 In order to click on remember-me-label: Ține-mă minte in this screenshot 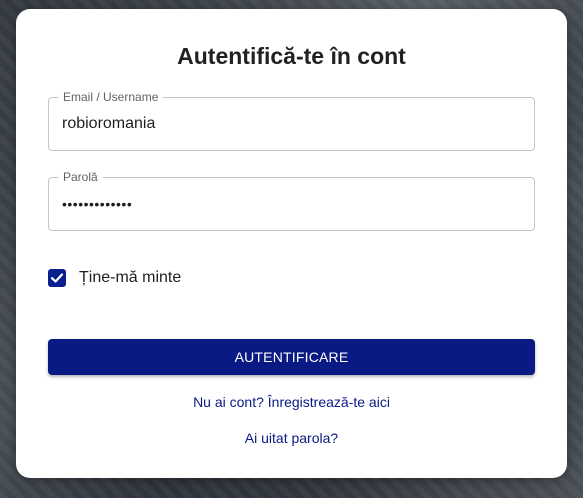, I will do `click(130, 278)`.